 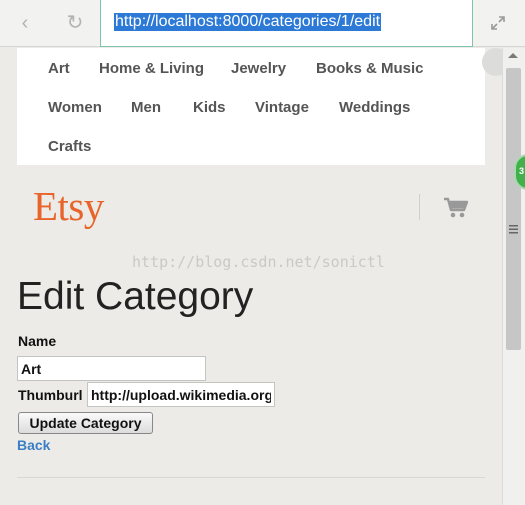 What do you see at coordinates (251, 477) in the screenshot?
I see `footer-divider` at bounding box center [251, 477].